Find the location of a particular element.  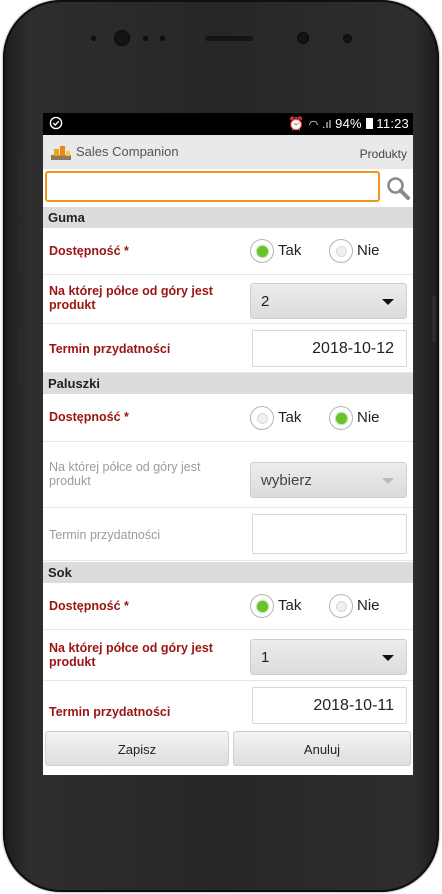

clock: 11:23 is located at coordinates (392, 123).